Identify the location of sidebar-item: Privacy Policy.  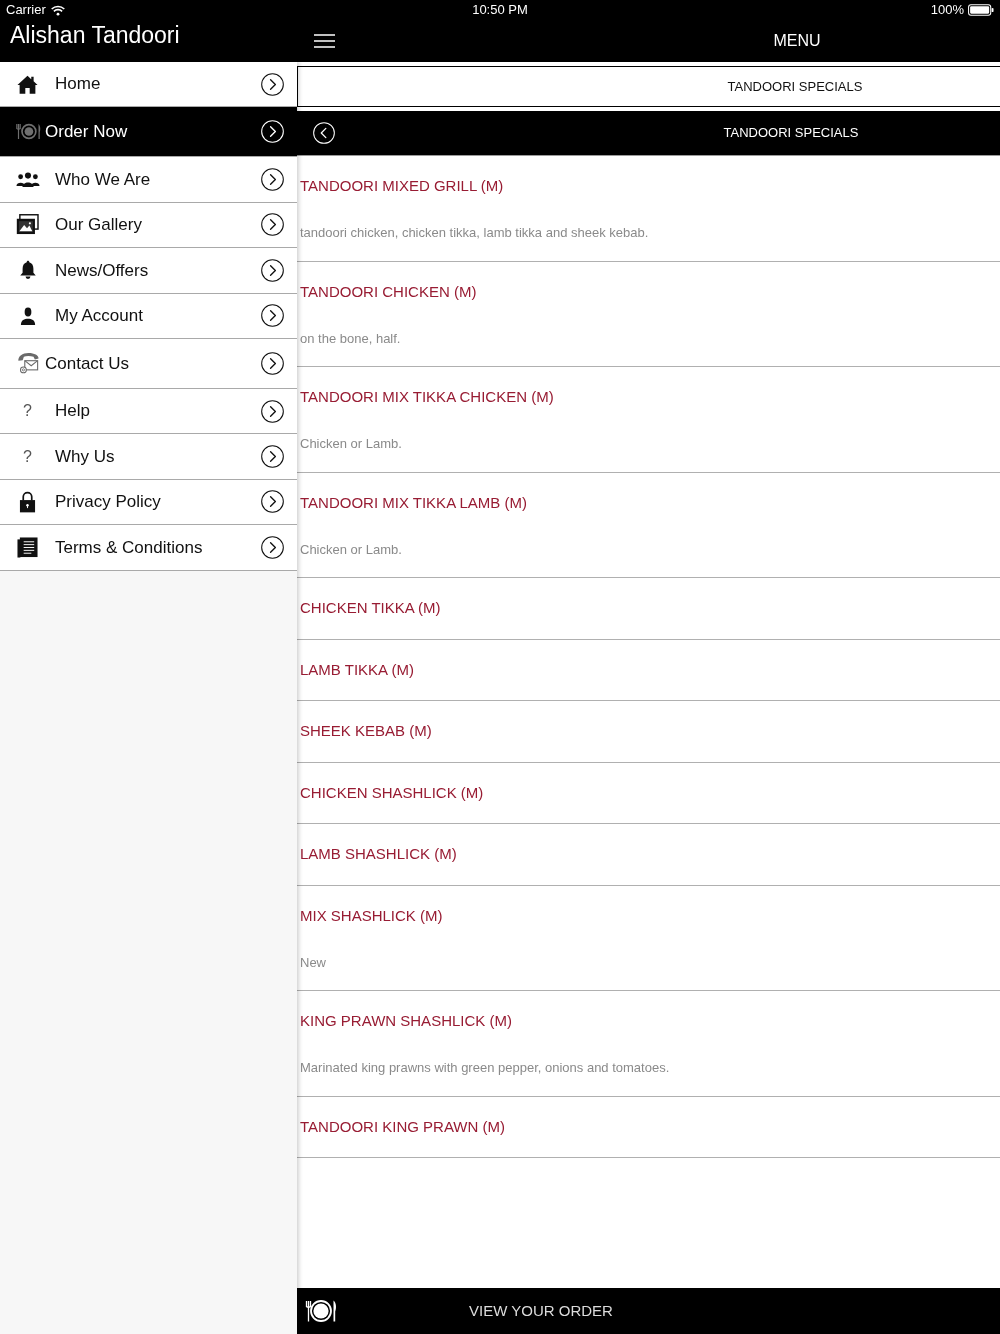
(148, 502).